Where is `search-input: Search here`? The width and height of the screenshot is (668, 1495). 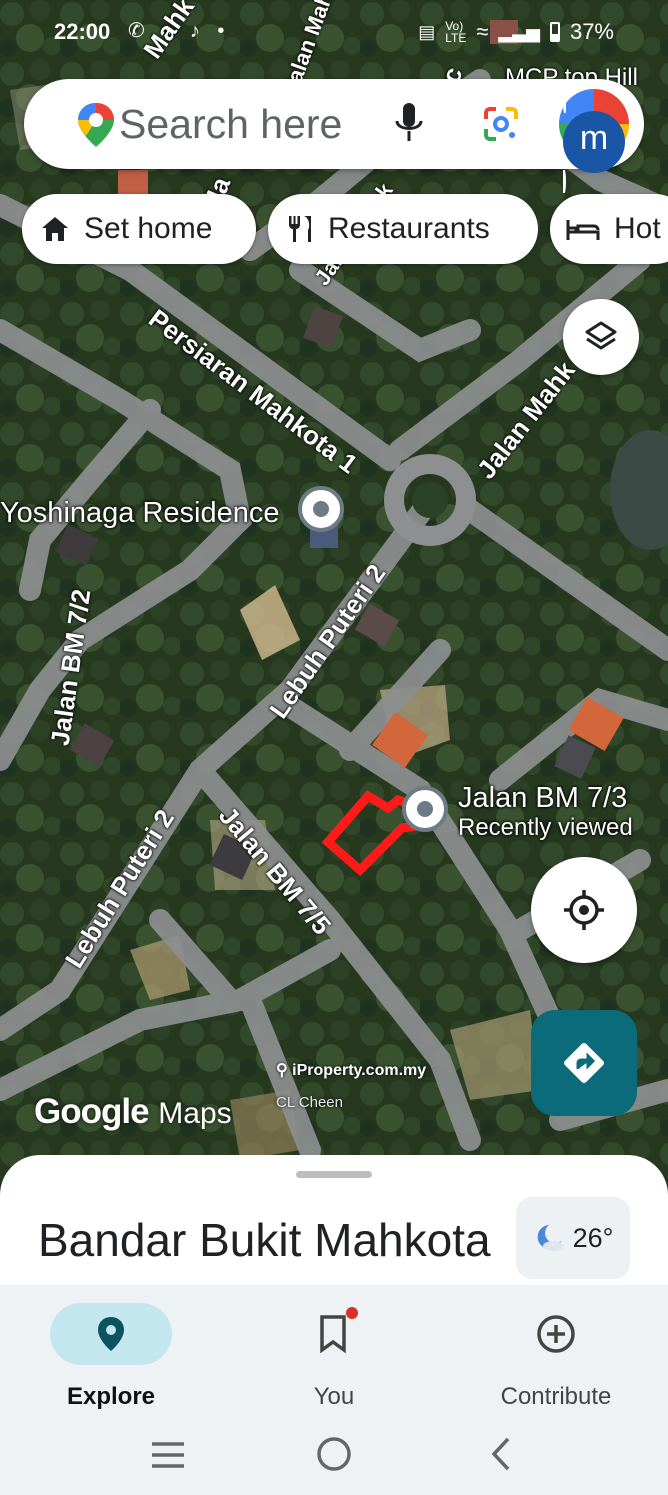 search-input: Search here is located at coordinates (230, 124).